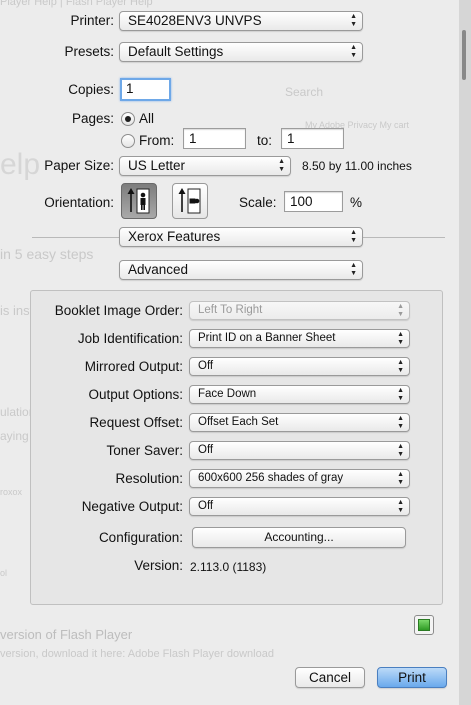 This screenshot has width=471, height=705. I want to click on setting-request-offset-label: Request Offset:, so click(136, 422).